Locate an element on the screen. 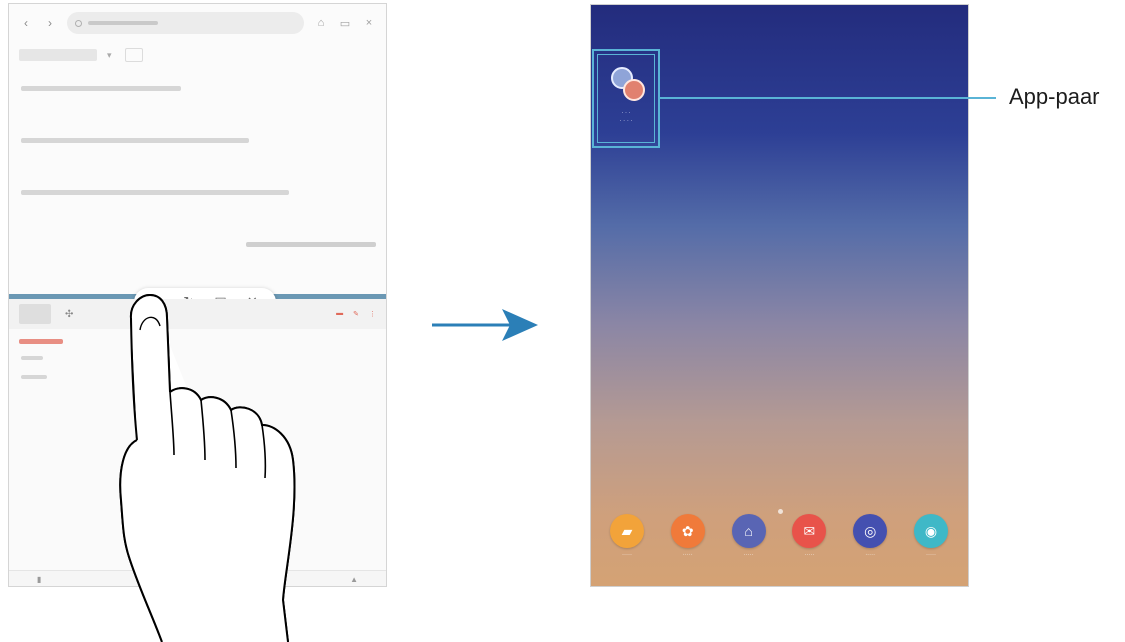 Image resolution: width=1125 pixels, height=642 pixels. pin-icon: ✣ is located at coordinates (69, 314).